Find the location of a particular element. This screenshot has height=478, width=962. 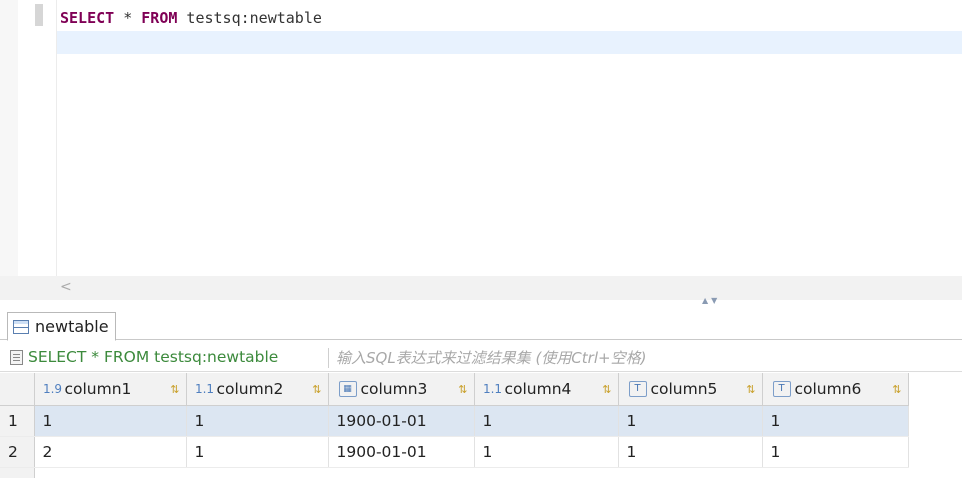

table-row: 1 1 1 1900-01-01 1 1 1 is located at coordinates (454, 421).